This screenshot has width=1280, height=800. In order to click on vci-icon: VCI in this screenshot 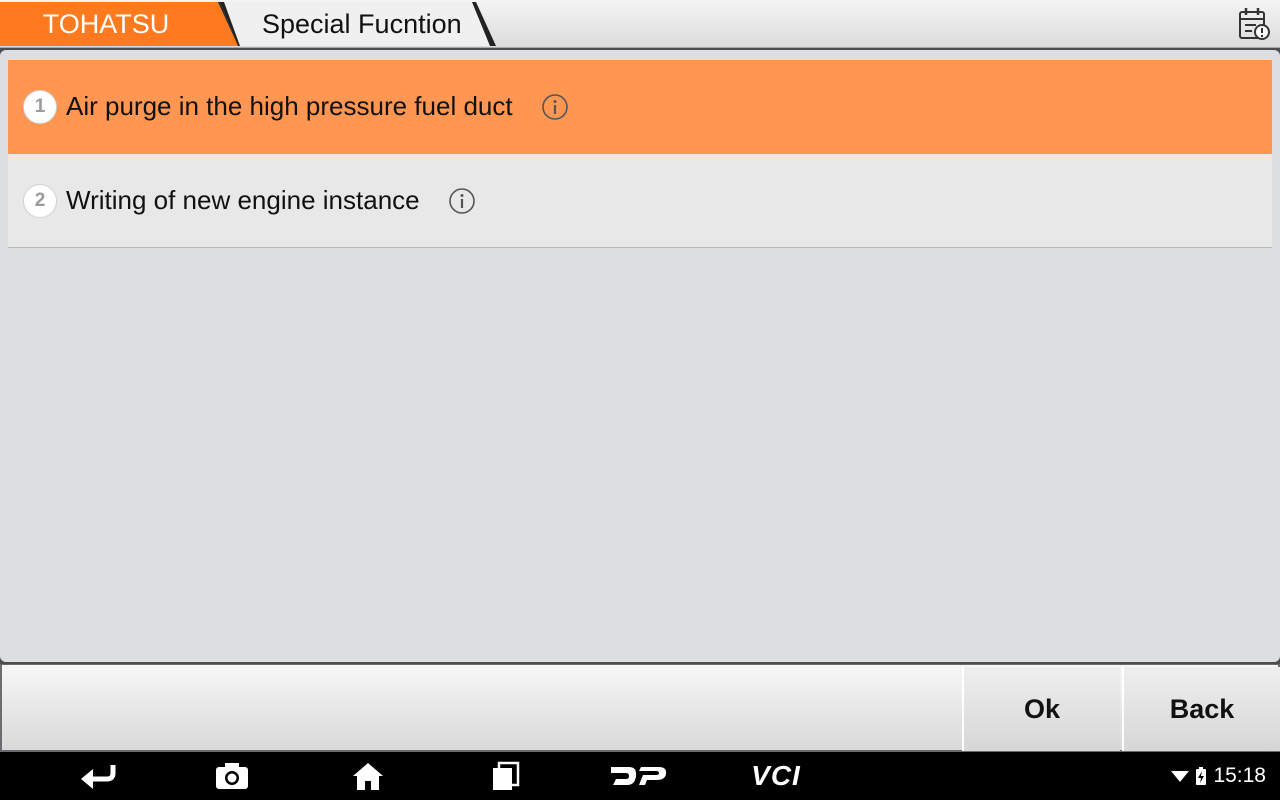, I will do `click(776, 776)`.